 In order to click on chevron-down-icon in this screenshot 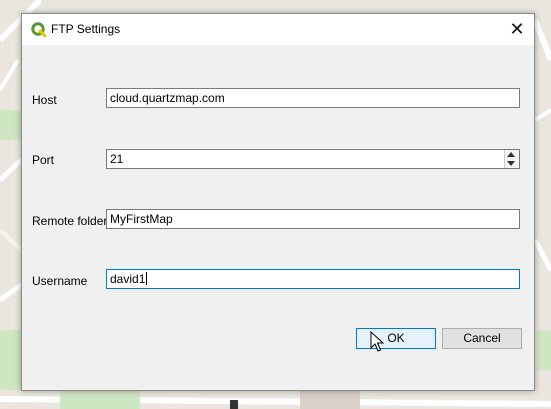, I will do `click(511, 163)`.